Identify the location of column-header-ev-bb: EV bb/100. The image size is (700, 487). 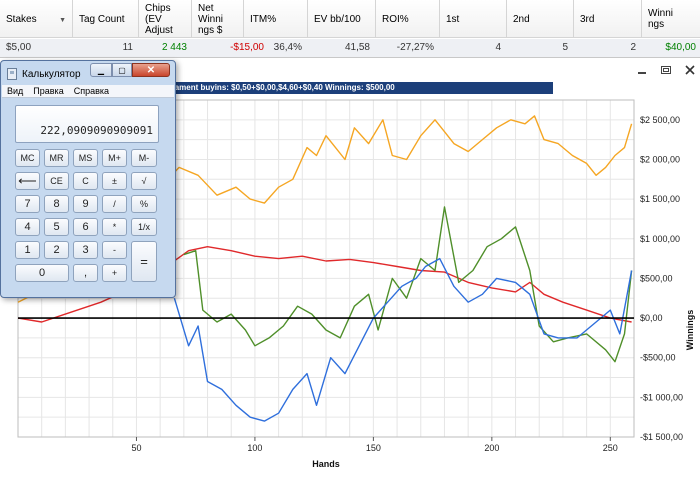
(342, 19).